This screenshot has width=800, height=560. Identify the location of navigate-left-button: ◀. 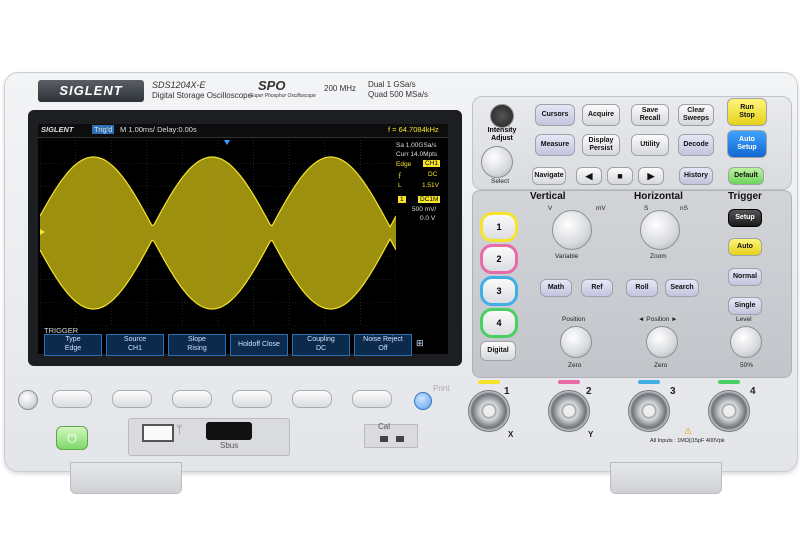
(589, 176).